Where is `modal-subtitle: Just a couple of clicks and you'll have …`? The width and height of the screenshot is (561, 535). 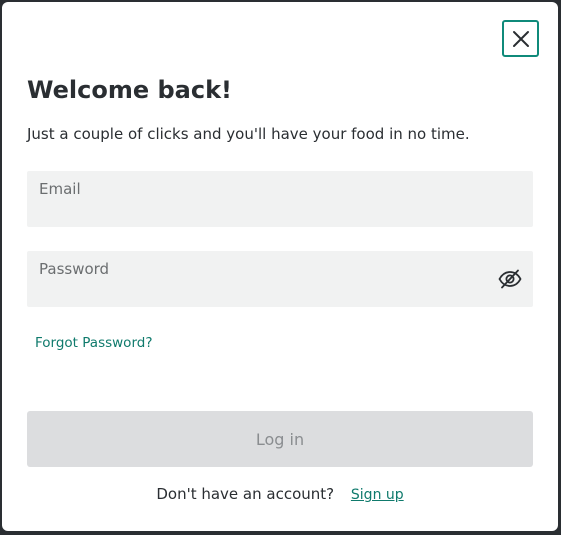 modal-subtitle: Just a couple of clicks and you'll have … is located at coordinates (248, 134).